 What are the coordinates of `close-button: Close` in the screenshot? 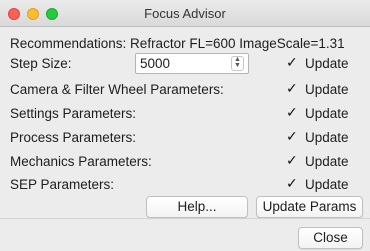 It's located at (330, 238).